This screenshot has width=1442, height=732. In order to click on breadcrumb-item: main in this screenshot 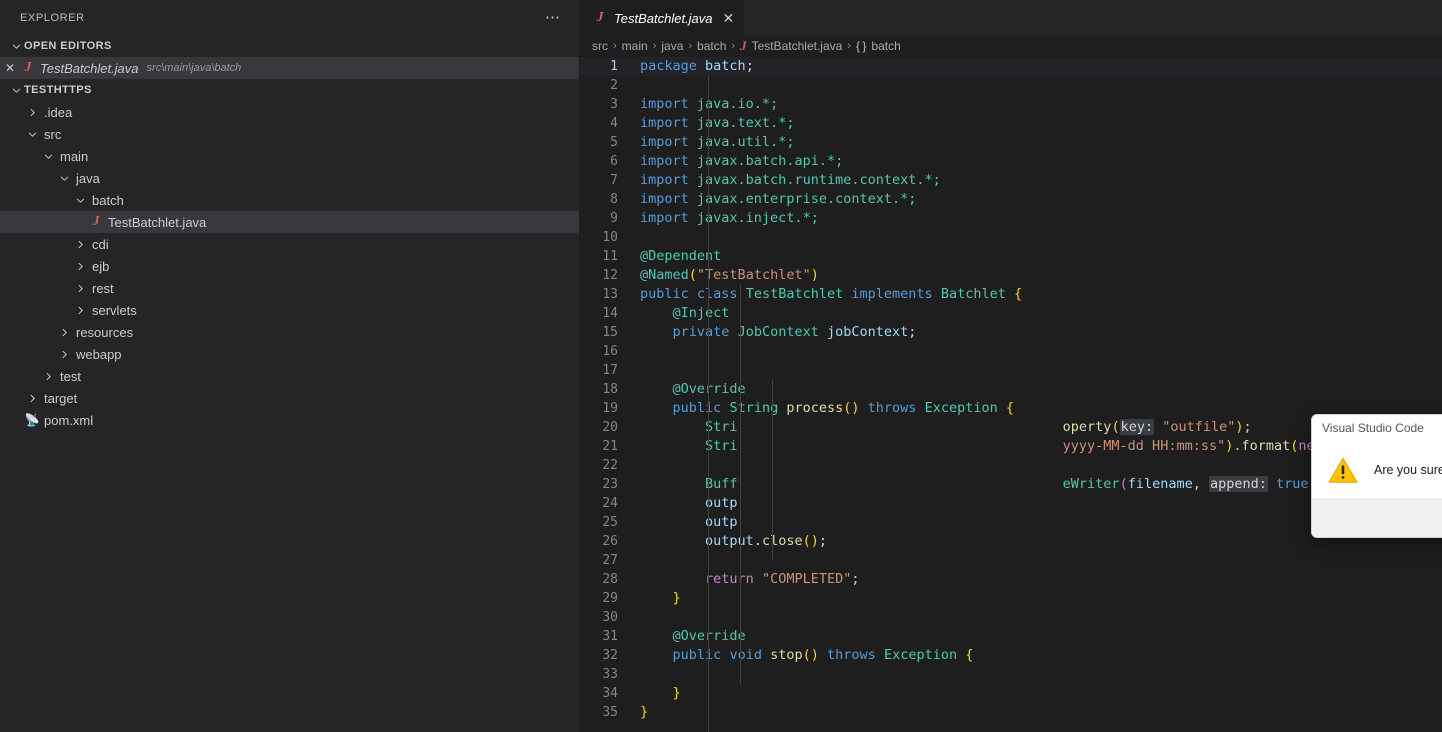, I will do `click(635, 46)`.